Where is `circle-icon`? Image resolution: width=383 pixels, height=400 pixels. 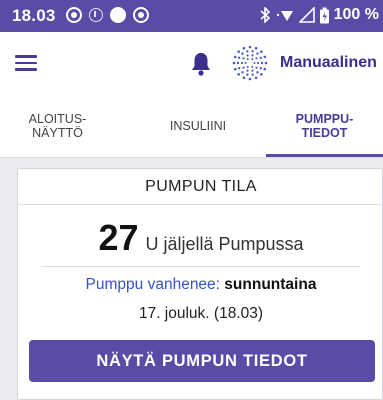
circle-icon is located at coordinates (118, 15).